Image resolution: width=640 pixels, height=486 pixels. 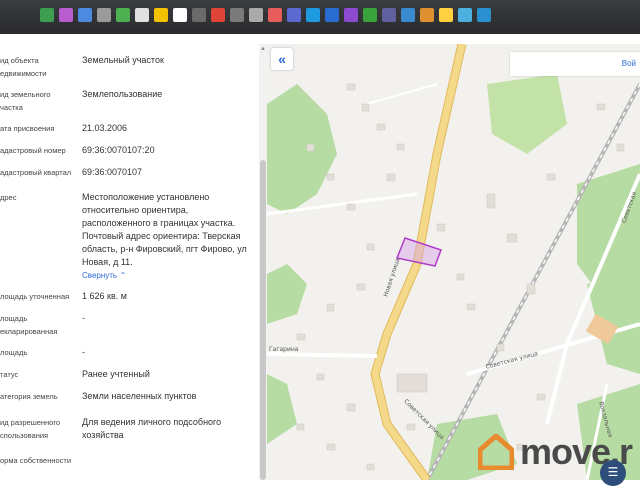 What do you see at coordinates (83, 352) in the screenshot?
I see `value-area: -` at bounding box center [83, 352].